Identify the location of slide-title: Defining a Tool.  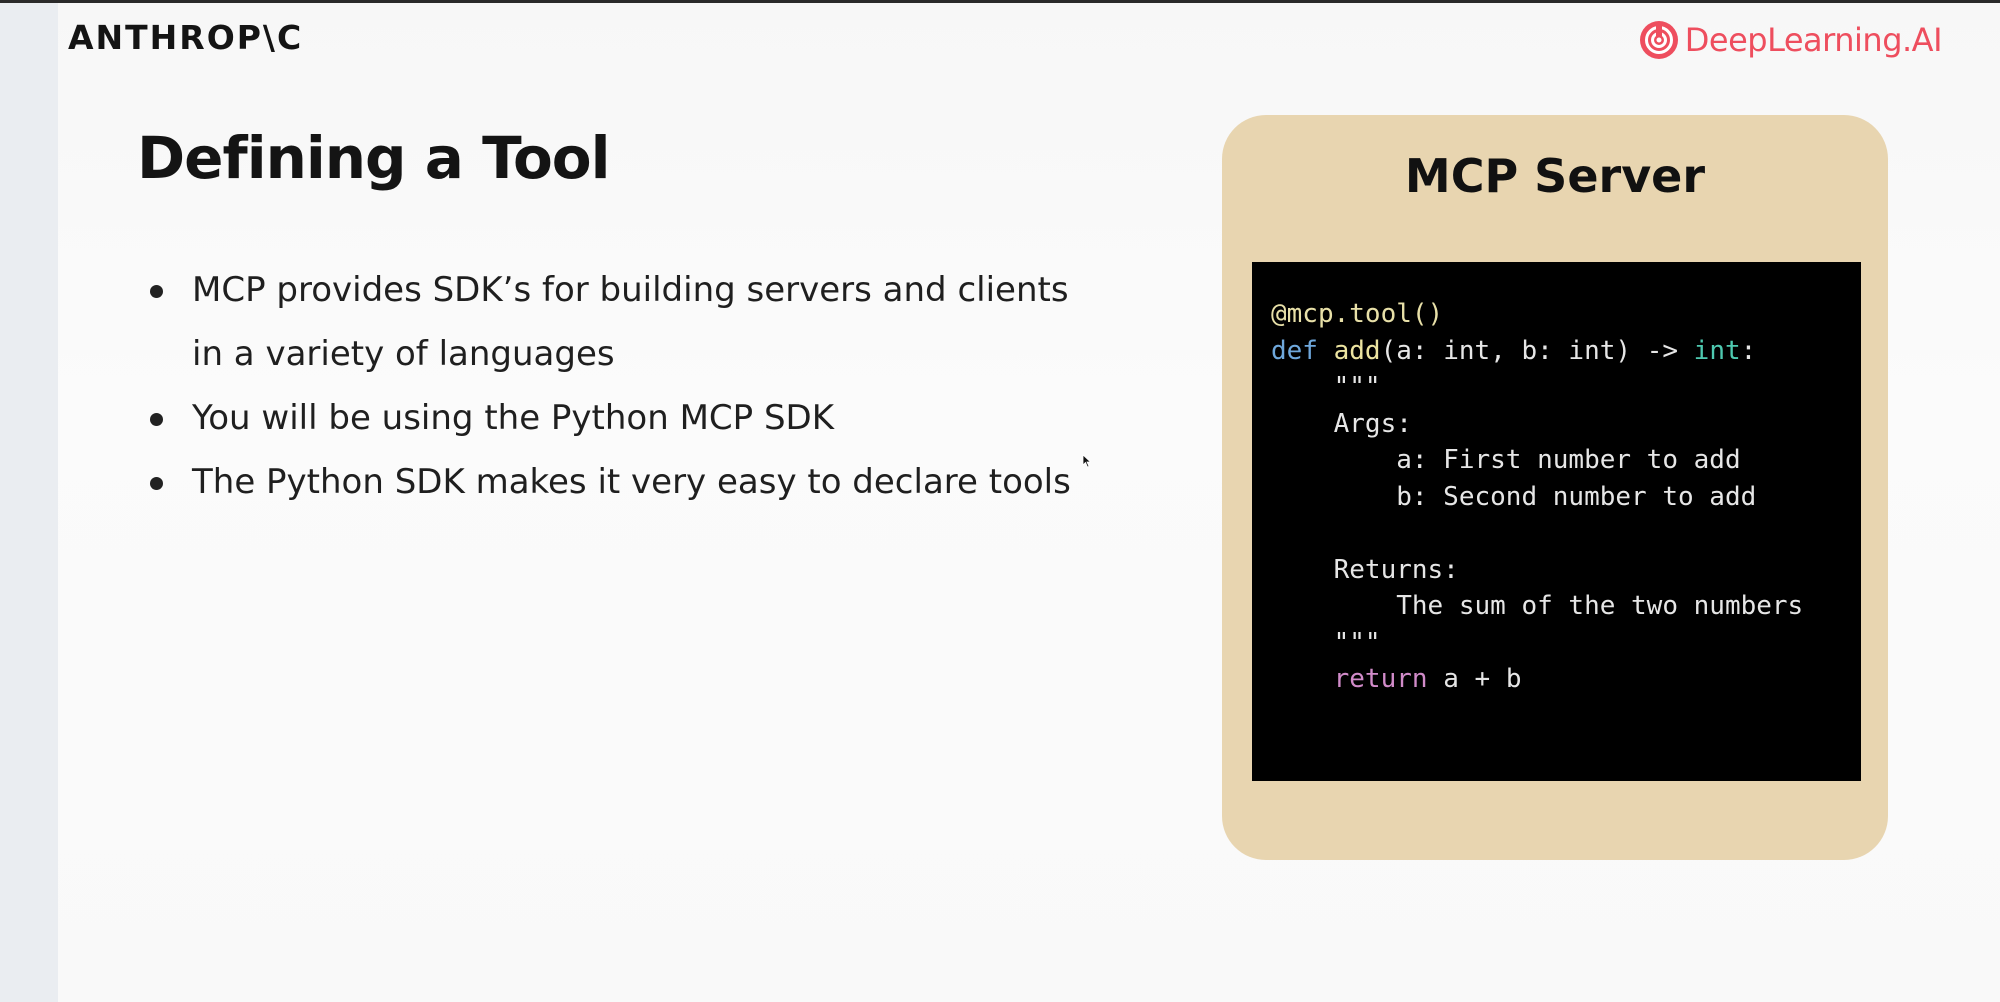
(374, 158).